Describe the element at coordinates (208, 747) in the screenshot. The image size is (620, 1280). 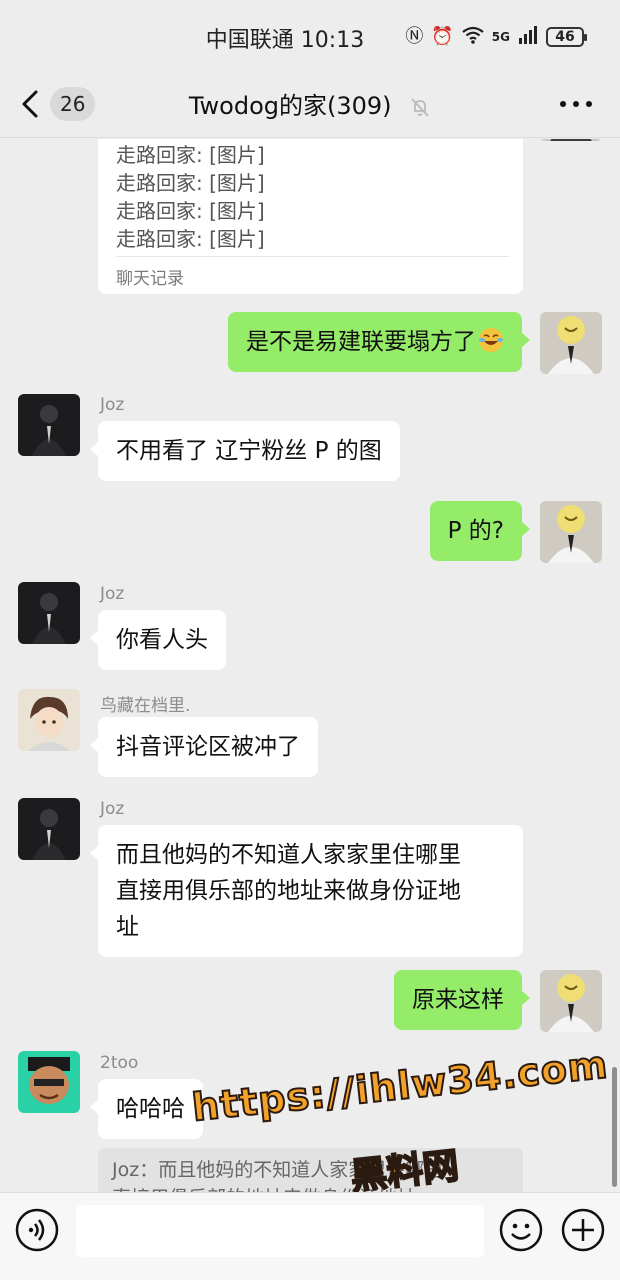
I see `message-text: 抖音评论区被冲了` at that location.